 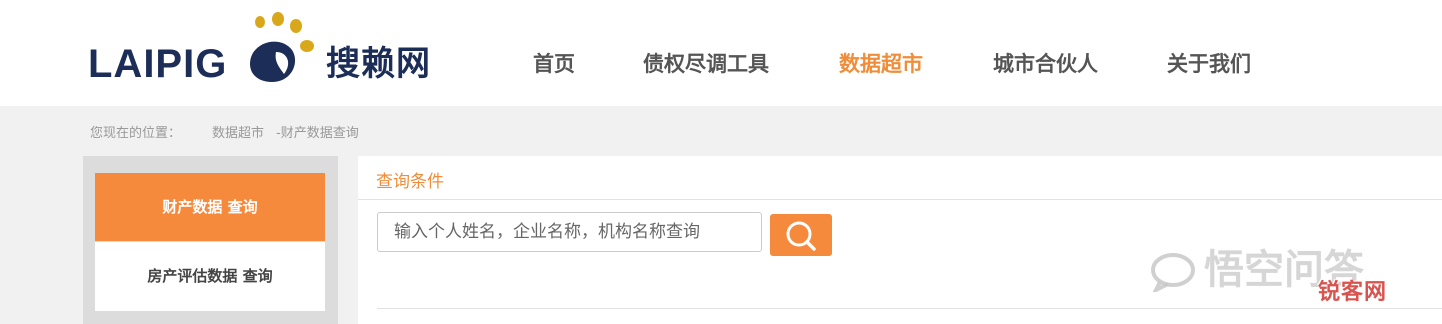 What do you see at coordinates (1045, 64) in the screenshot?
I see `nav-city-partner: 城市合伙人` at bounding box center [1045, 64].